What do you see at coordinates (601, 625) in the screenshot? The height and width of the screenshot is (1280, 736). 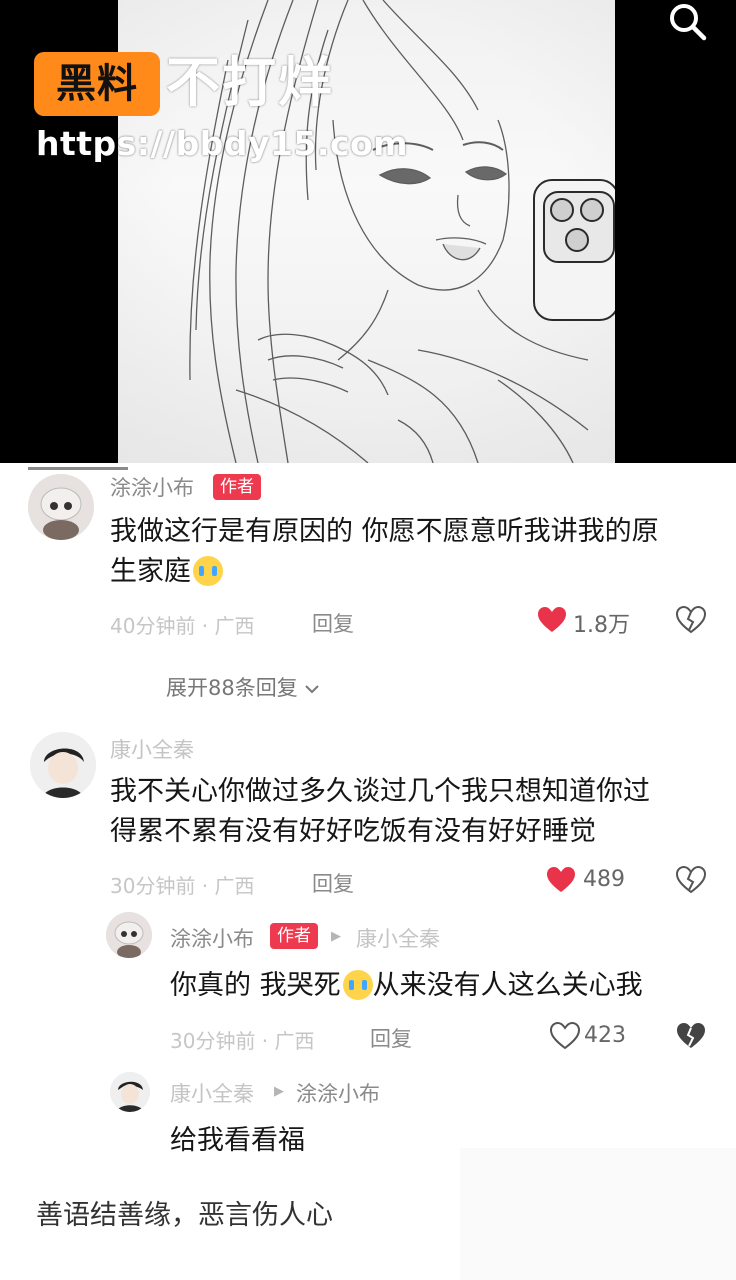 I see `like-count: 1.8万` at bounding box center [601, 625].